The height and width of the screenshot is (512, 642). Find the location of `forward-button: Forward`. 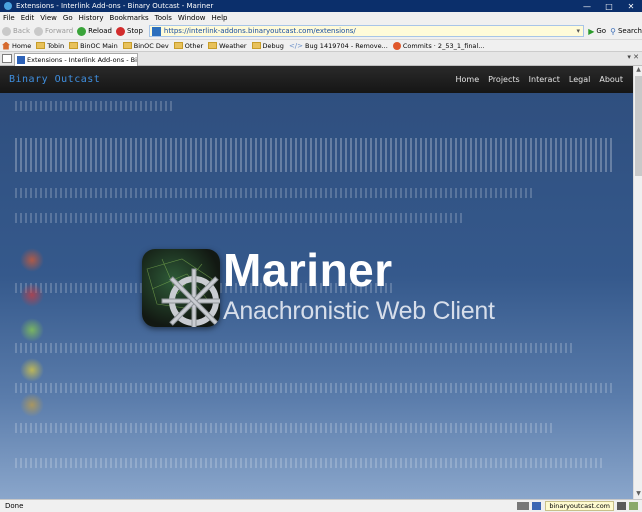

forward-button: Forward is located at coordinates (53, 31).